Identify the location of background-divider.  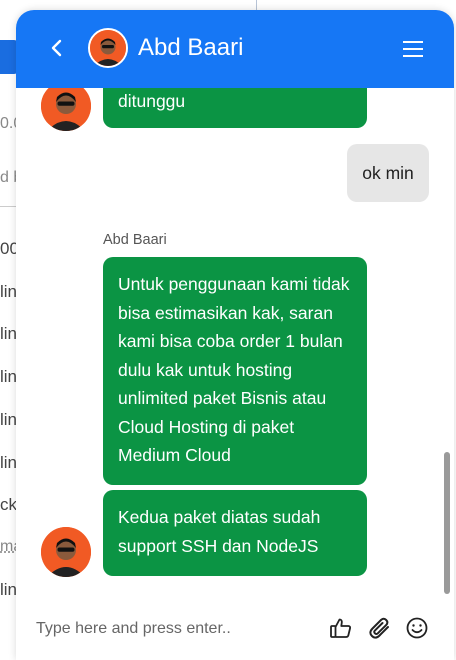
(8, 206).